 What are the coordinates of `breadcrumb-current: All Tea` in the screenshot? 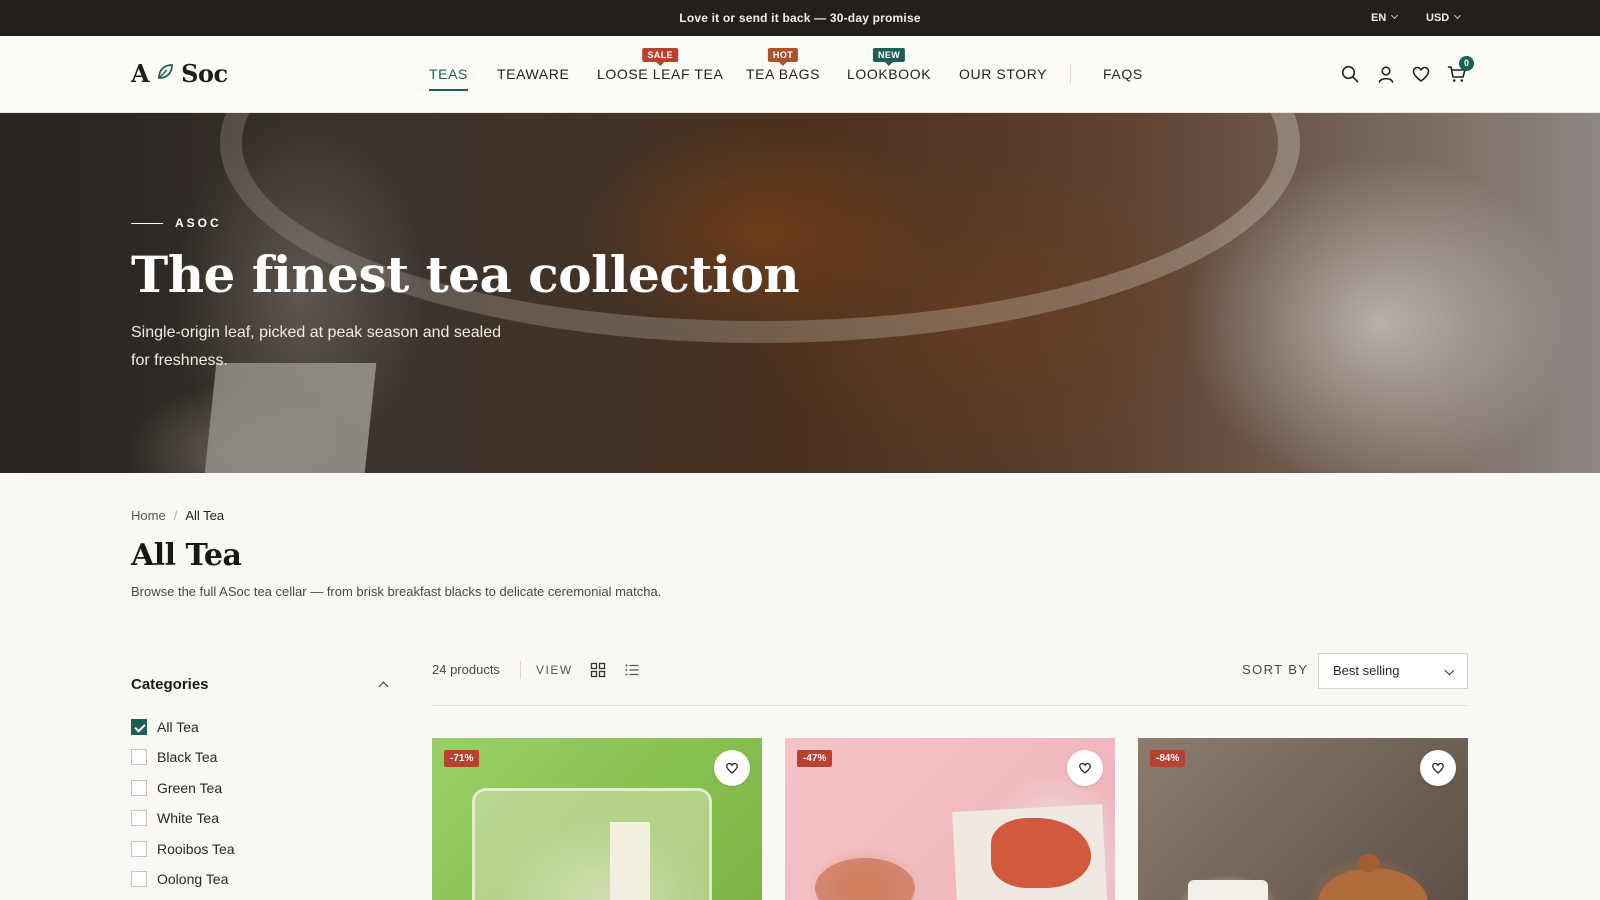 It's located at (205, 515).